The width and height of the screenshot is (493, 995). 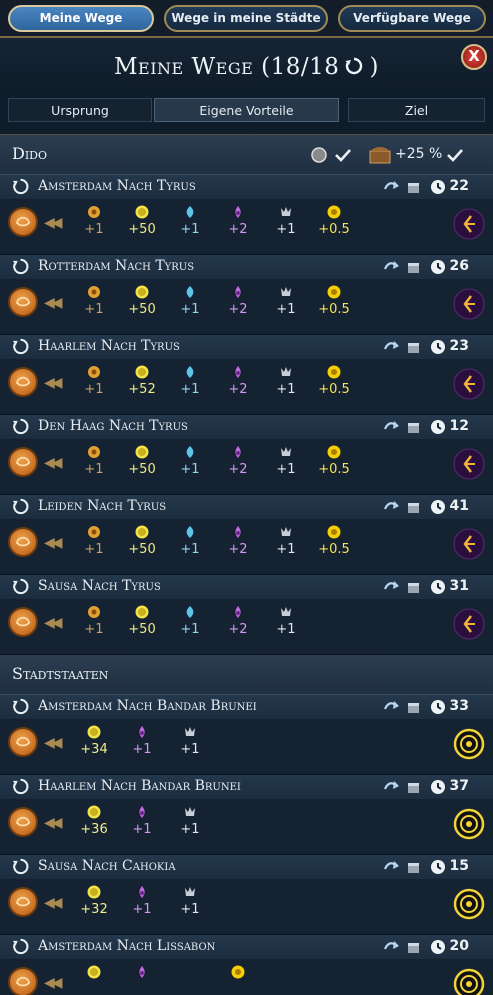 What do you see at coordinates (459, 426) in the screenshot?
I see `route-turns: 12` at bounding box center [459, 426].